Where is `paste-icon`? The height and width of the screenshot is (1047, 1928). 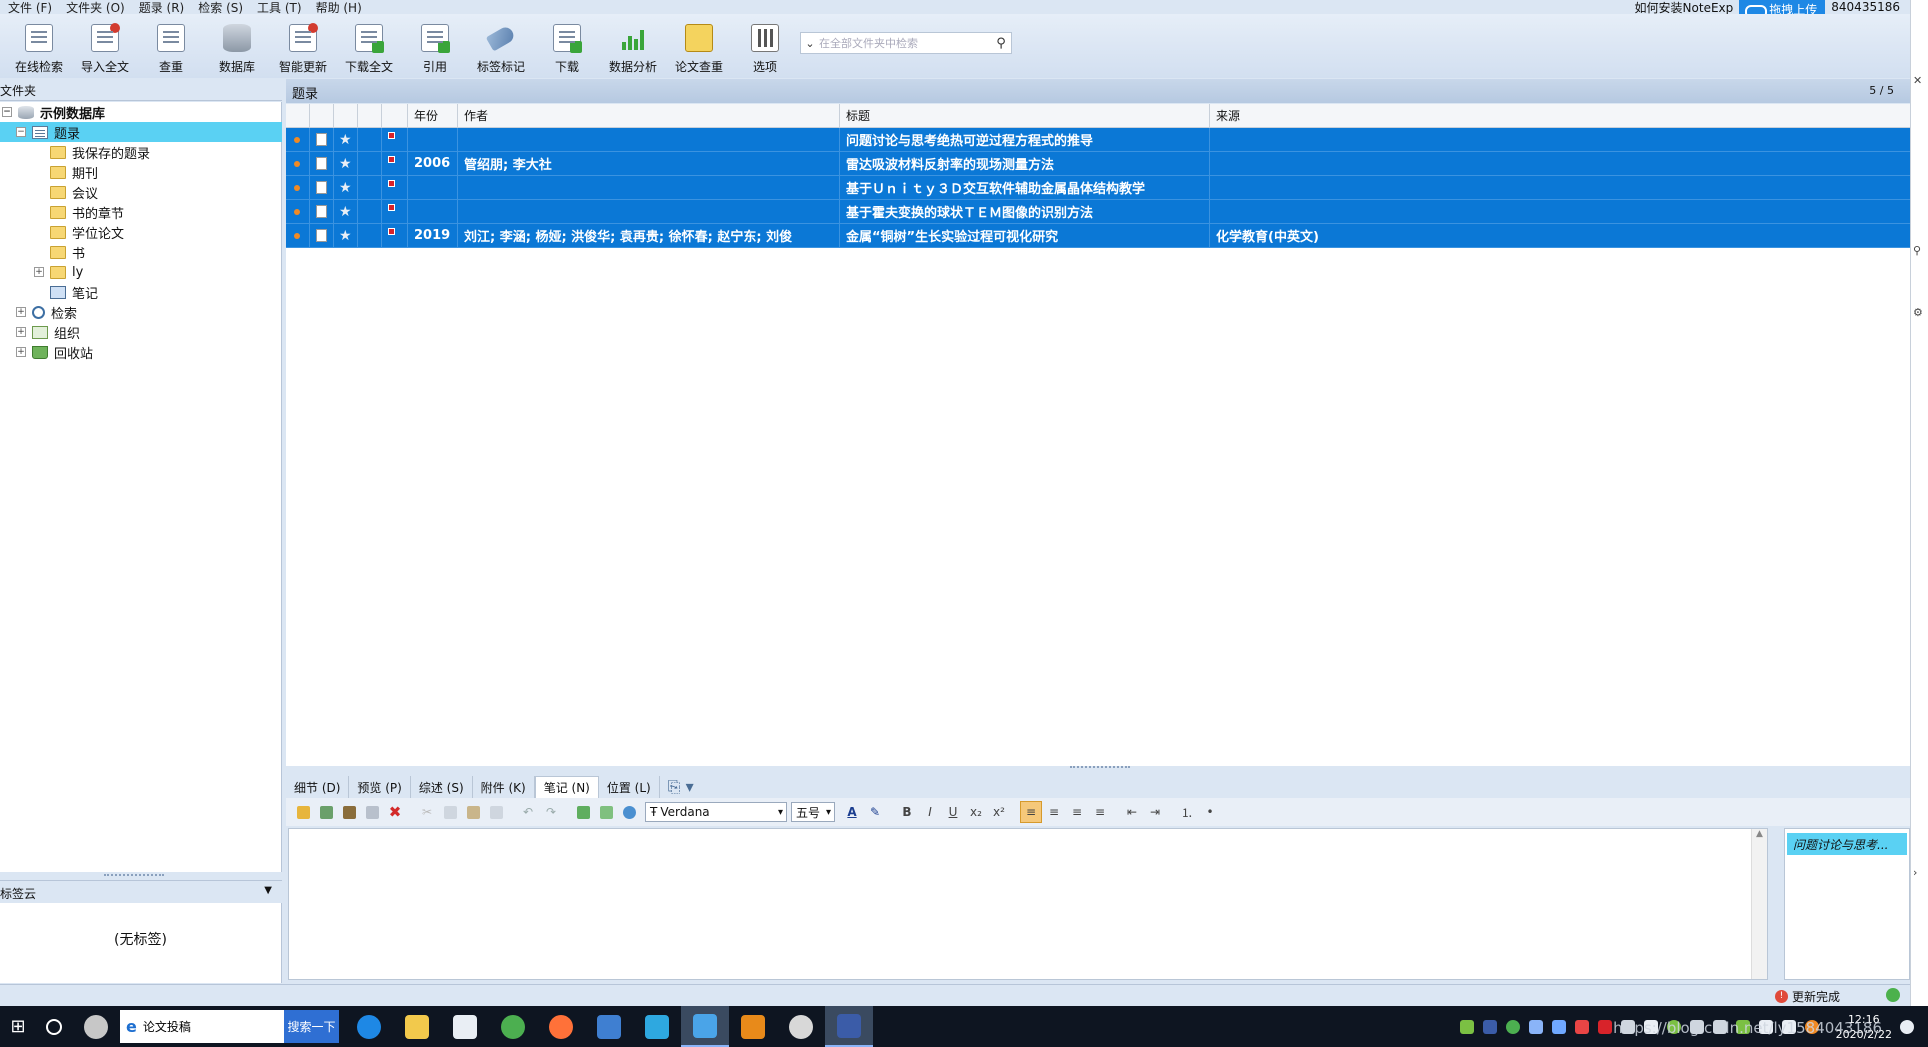
paste-icon is located at coordinates (473, 812).